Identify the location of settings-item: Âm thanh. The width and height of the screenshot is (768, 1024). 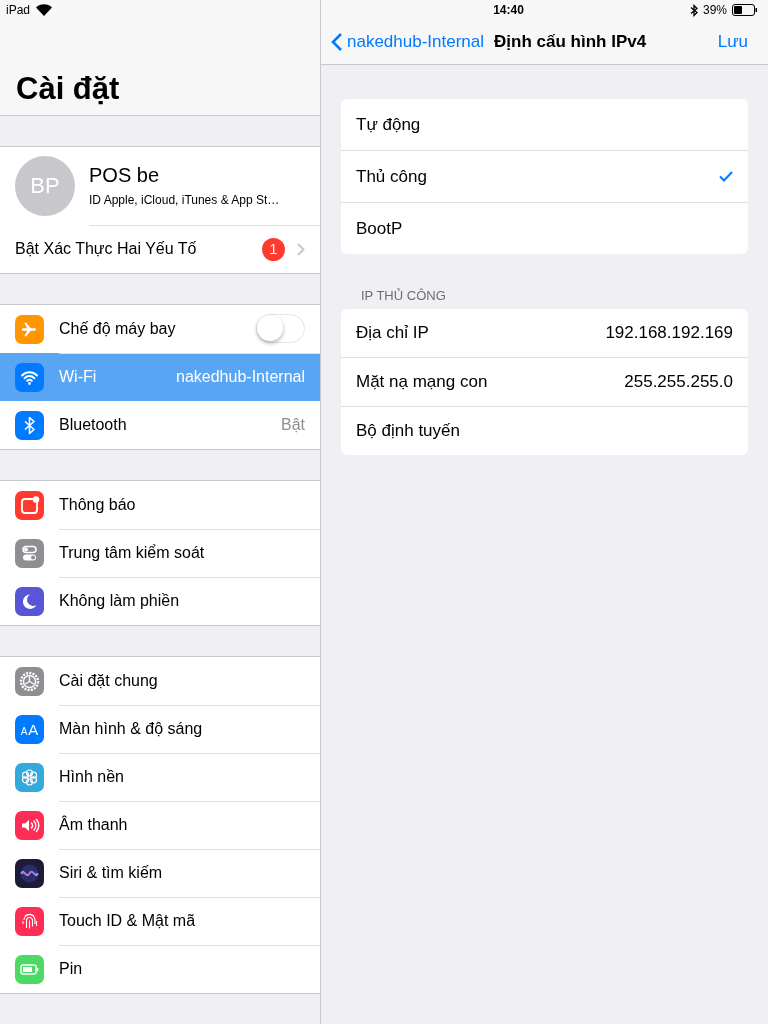
(160, 825).